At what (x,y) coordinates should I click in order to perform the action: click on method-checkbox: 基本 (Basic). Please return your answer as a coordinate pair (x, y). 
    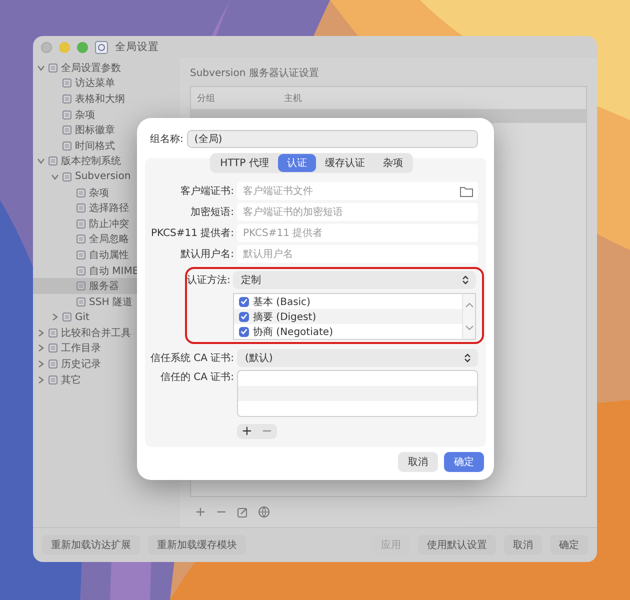
    Looking at the image, I should click on (348, 301).